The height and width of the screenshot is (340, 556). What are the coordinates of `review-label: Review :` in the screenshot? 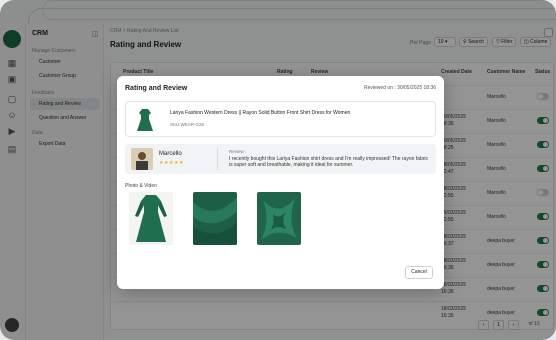 It's located at (238, 151).